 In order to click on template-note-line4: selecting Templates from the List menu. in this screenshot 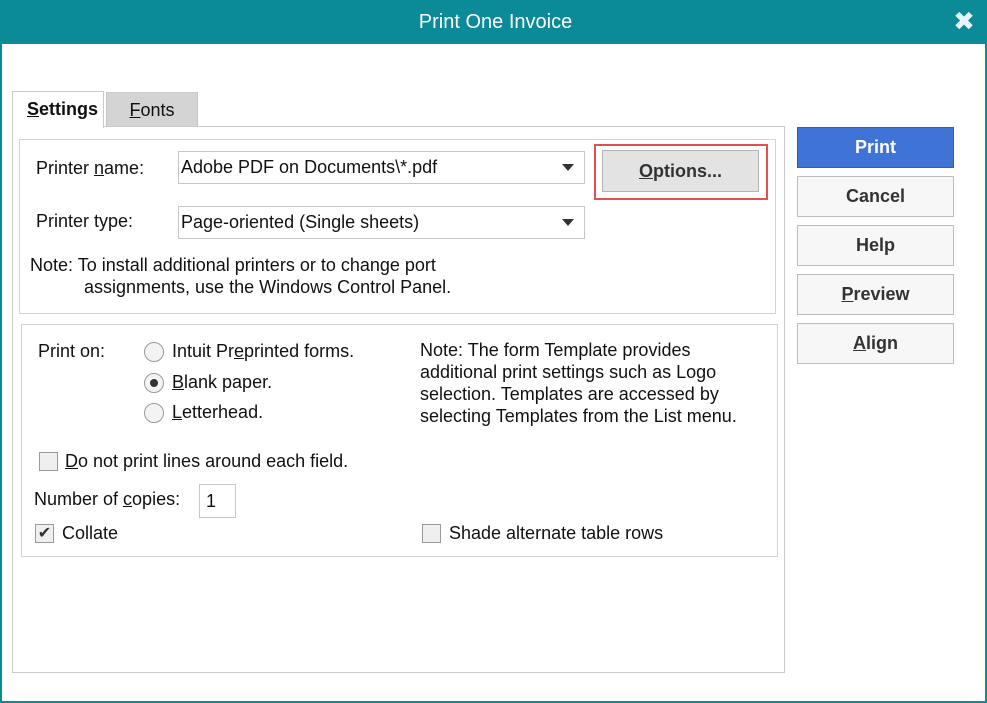, I will do `click(578, 416)`.